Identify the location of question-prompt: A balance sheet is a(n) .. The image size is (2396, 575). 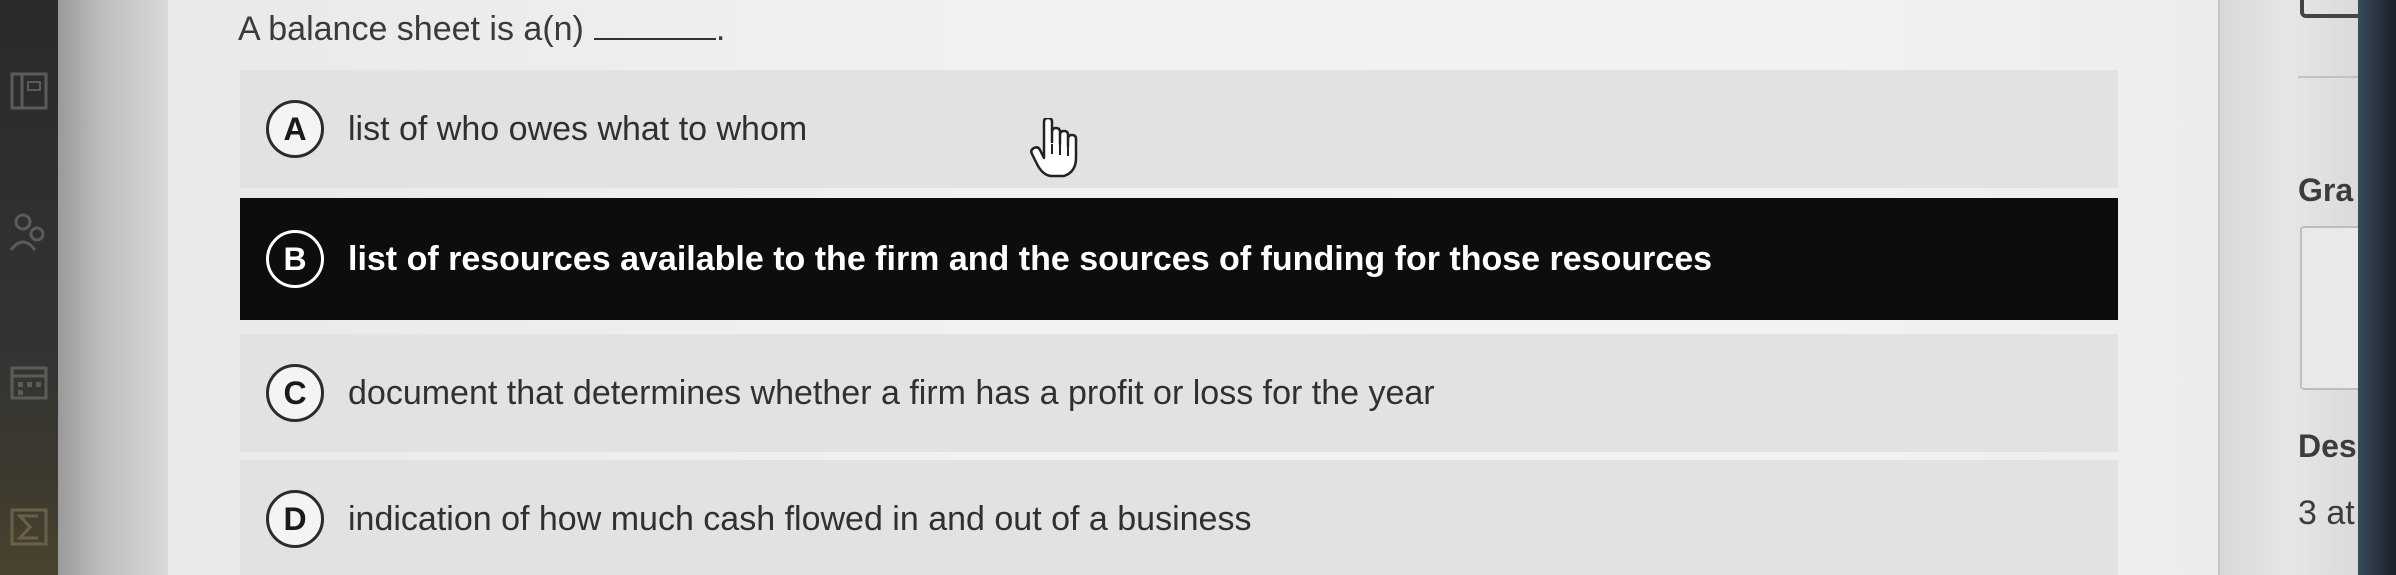
(481, 28).